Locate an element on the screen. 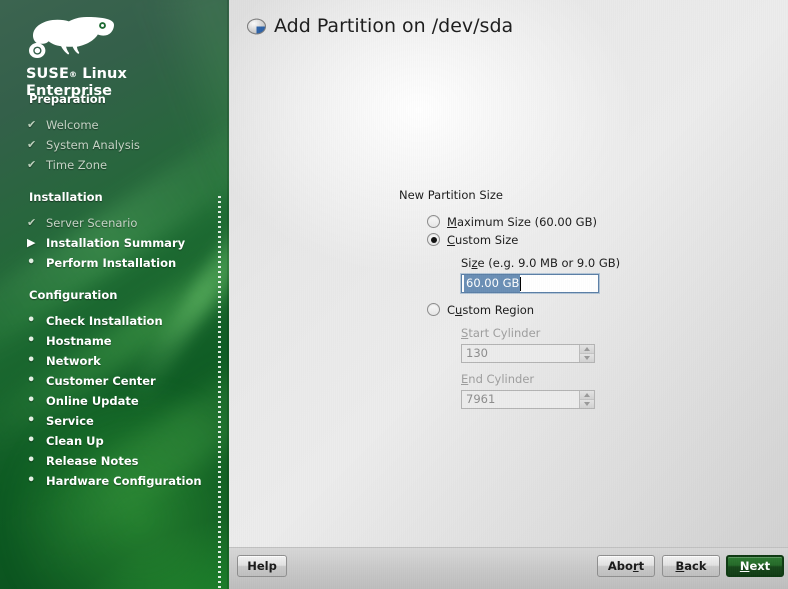  brand-name-line1: SUSE is located at coordinates (47, 74).